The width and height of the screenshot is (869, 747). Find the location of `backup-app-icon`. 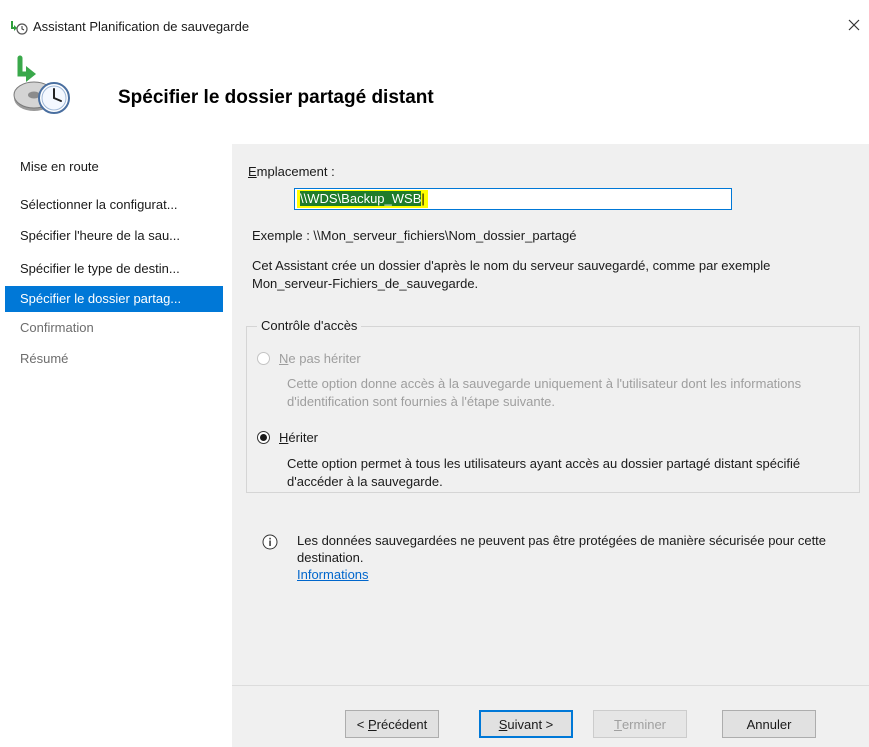

backup-app-icon is located at coordinates (19, 27).